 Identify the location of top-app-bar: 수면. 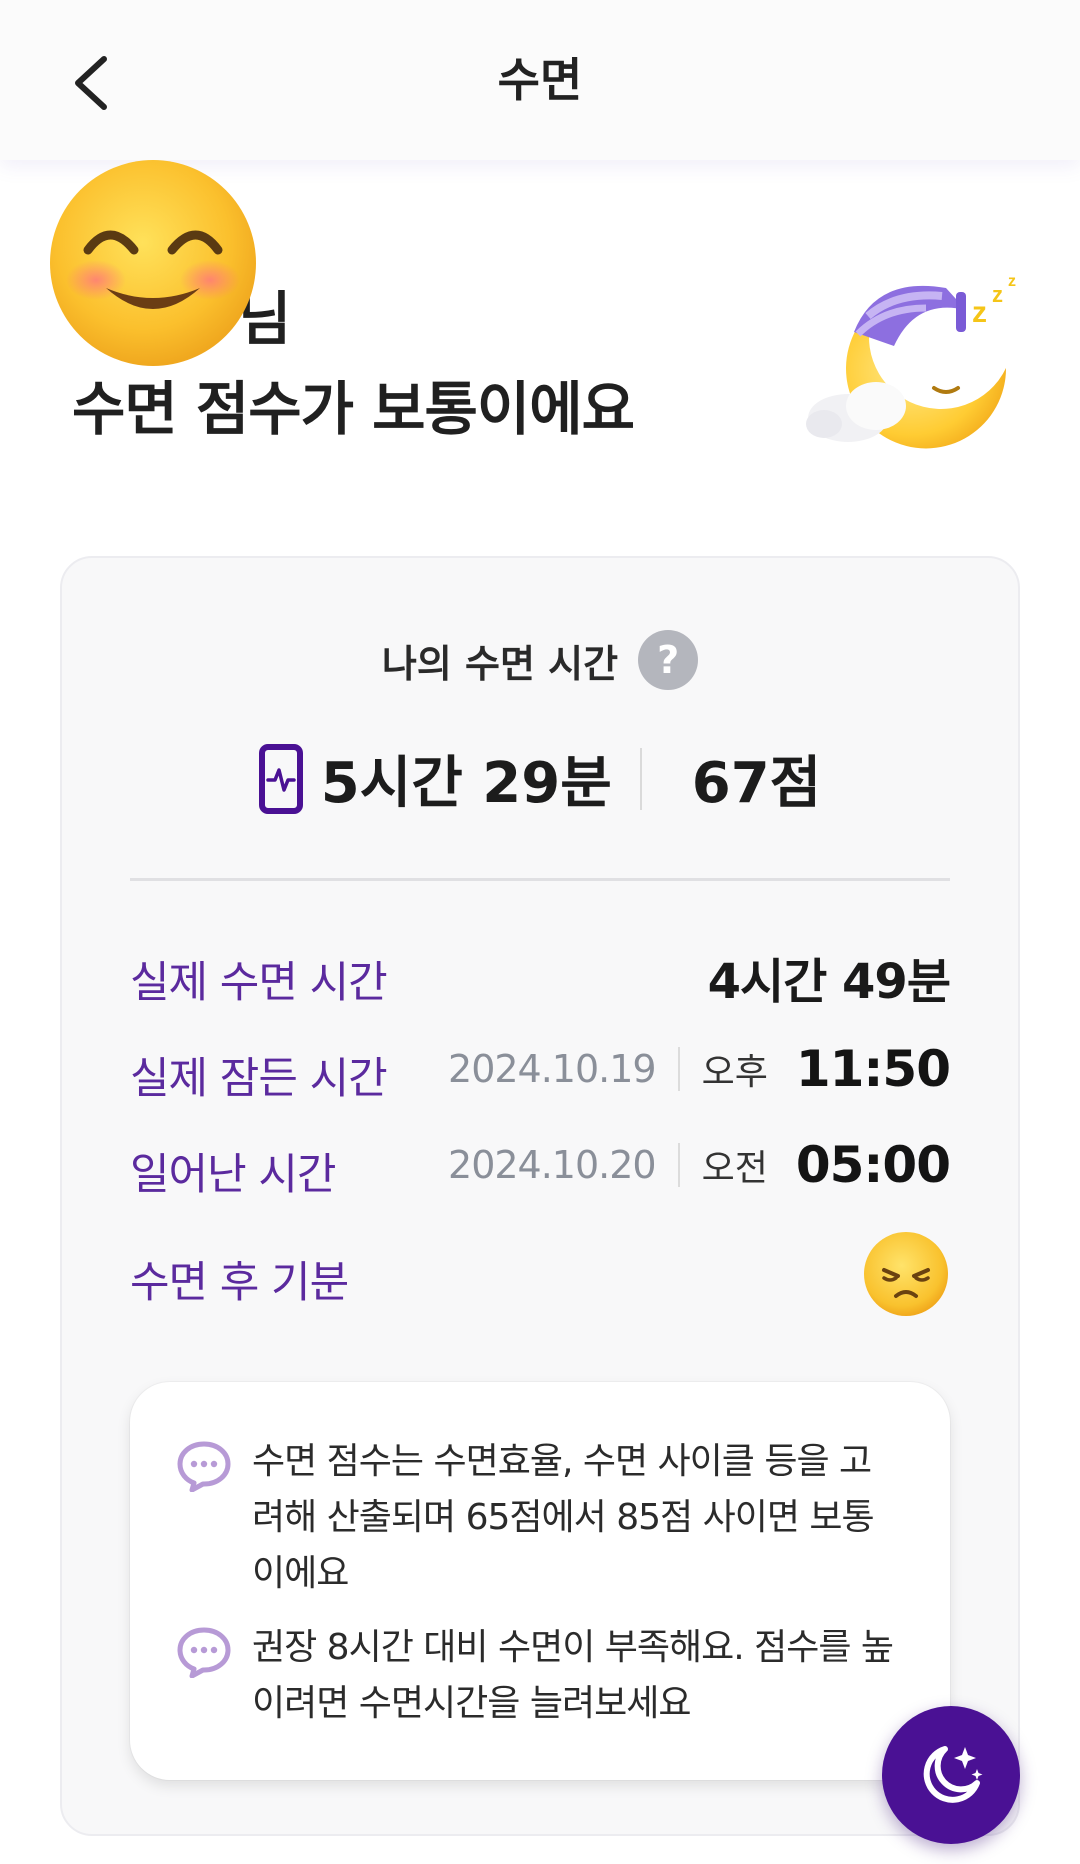
(540, 80).